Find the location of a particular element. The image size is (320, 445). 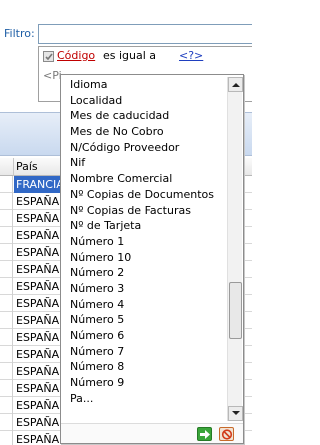

column-separator is located at coordinates (13, 167).